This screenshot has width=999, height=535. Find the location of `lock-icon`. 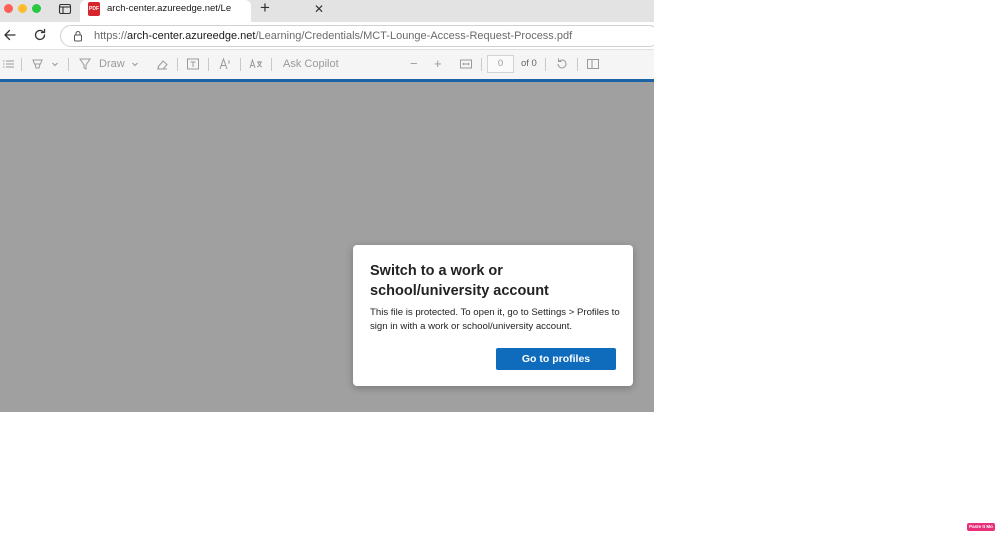

lock-icon is located at coordinates (78, 36).